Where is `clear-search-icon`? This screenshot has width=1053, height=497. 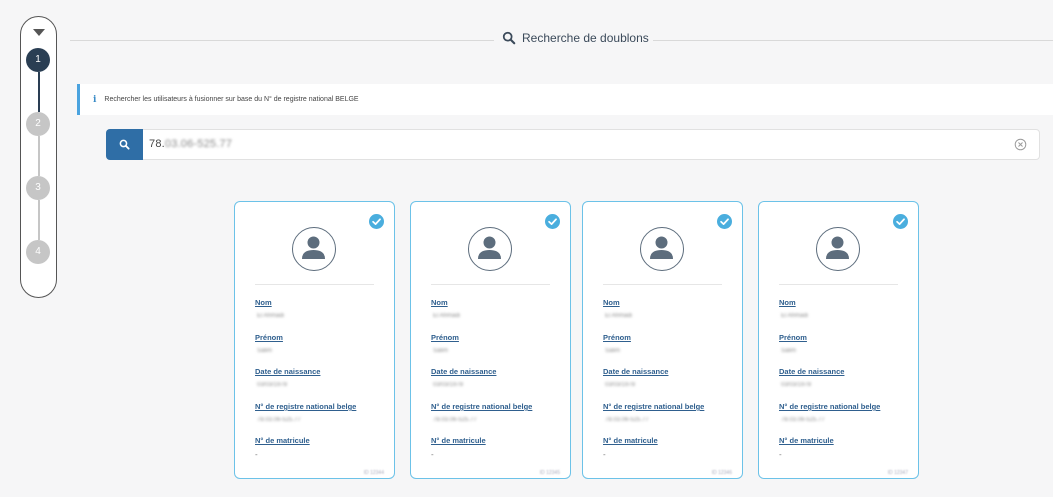
clear-search-icon is located at coordinates (1020, 144).